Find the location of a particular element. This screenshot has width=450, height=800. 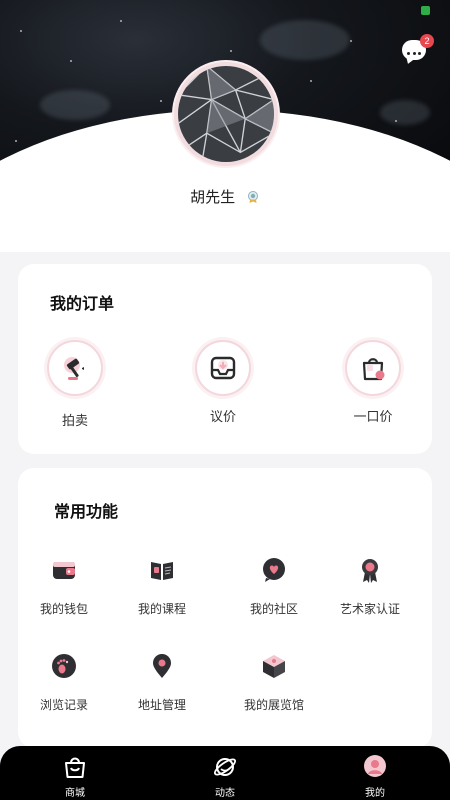

func-exhibition-label: 我的展览馆 is located at coordinates (273, 705).